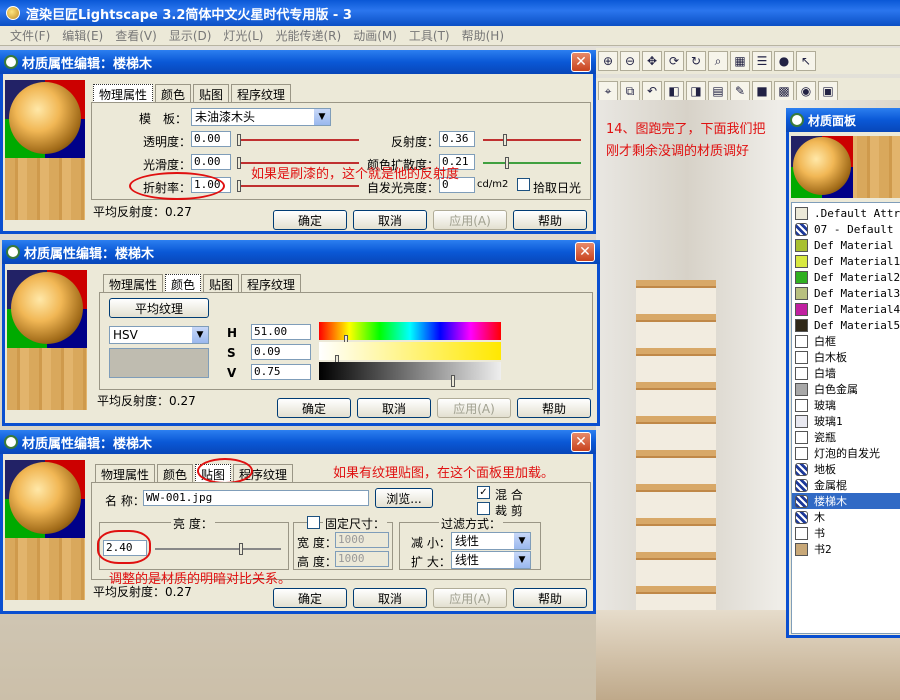  Describe the element at coordinates (806, 61) in the screenshot. I see `cursor-icon: ↖` at that location.